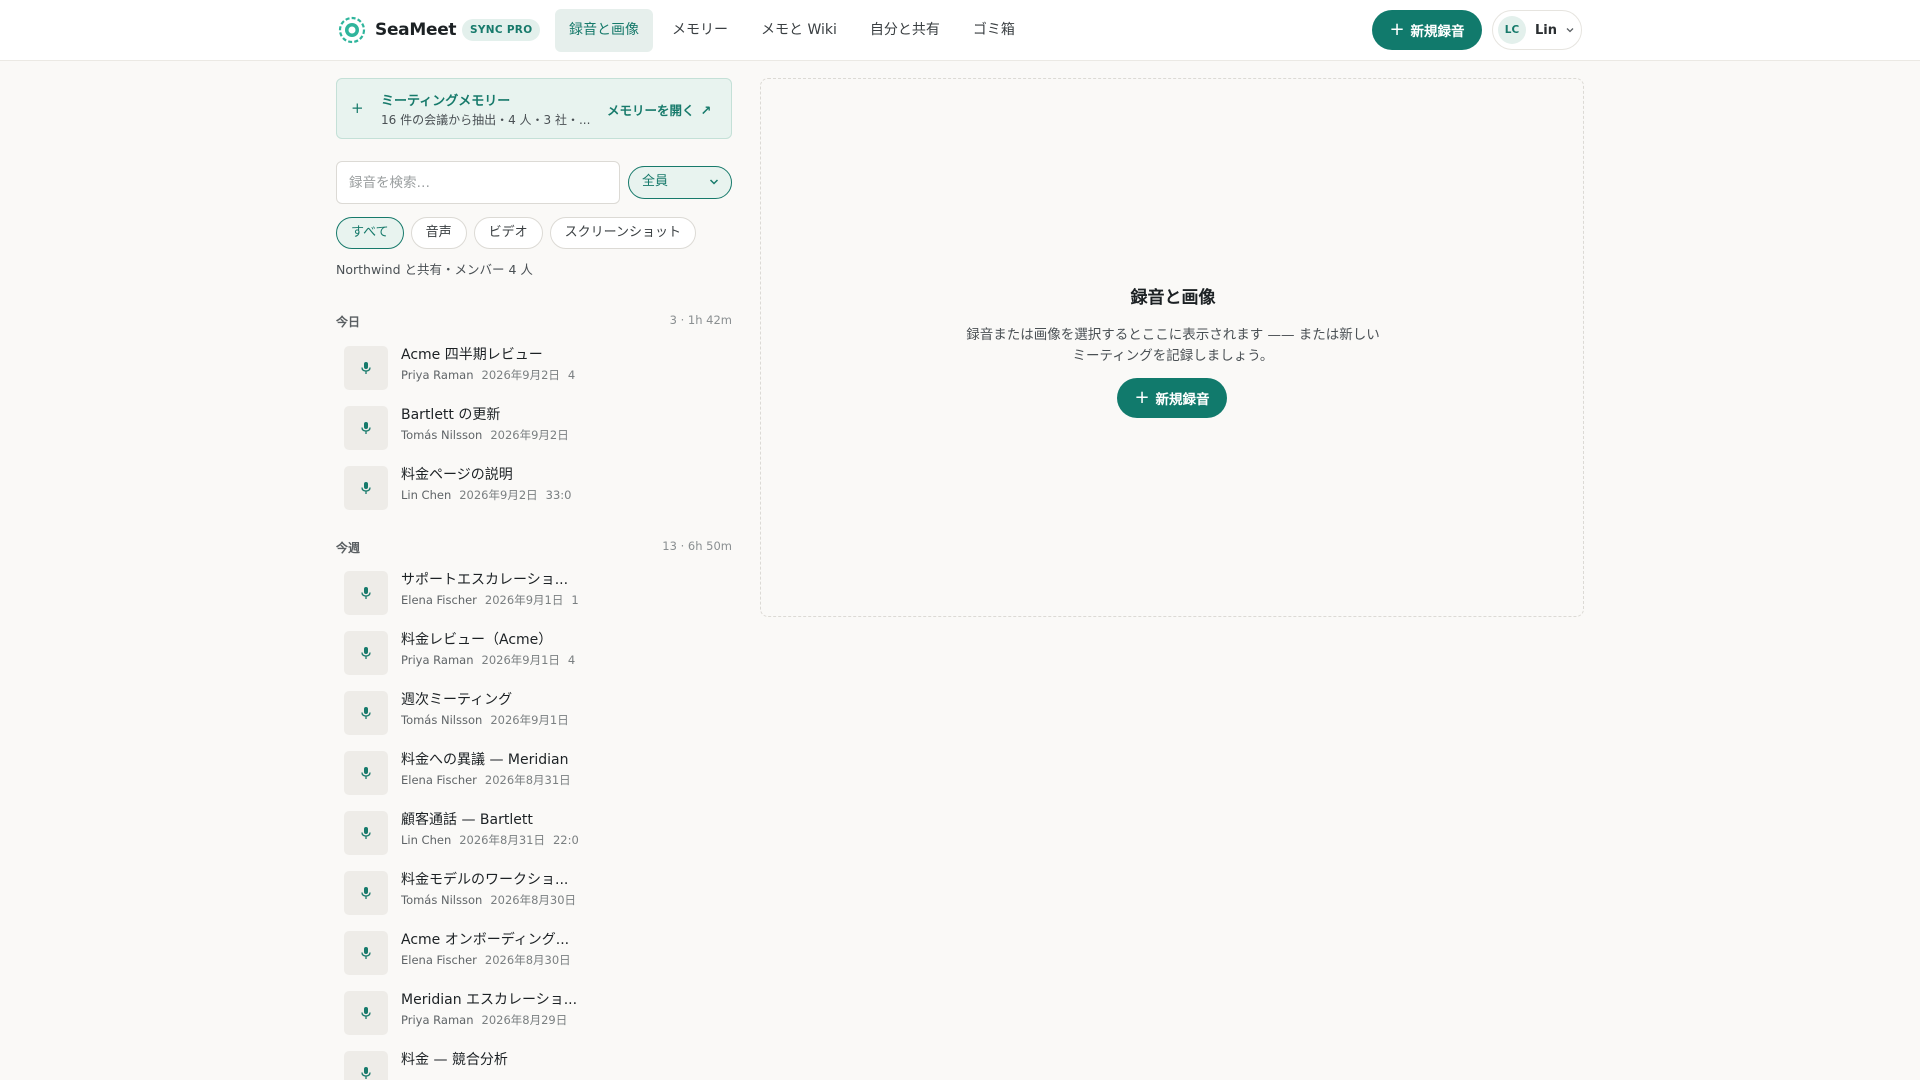  Describe the element at coordinates (1512, 30) in the screenshot. I see `avatar: LC` at that location.